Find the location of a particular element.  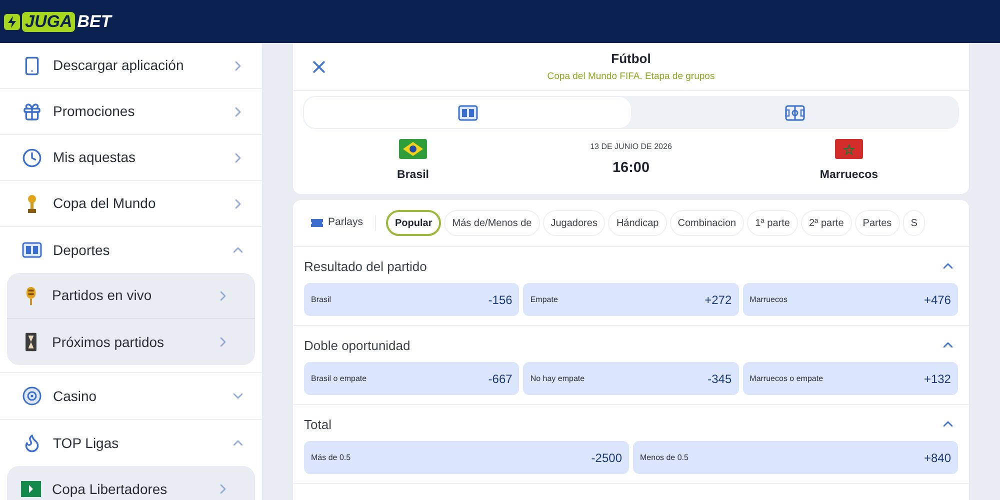

competition-subtitle: Copa del Mundo FIFA. Etapa de grupos is located at coordinates (631, 77).